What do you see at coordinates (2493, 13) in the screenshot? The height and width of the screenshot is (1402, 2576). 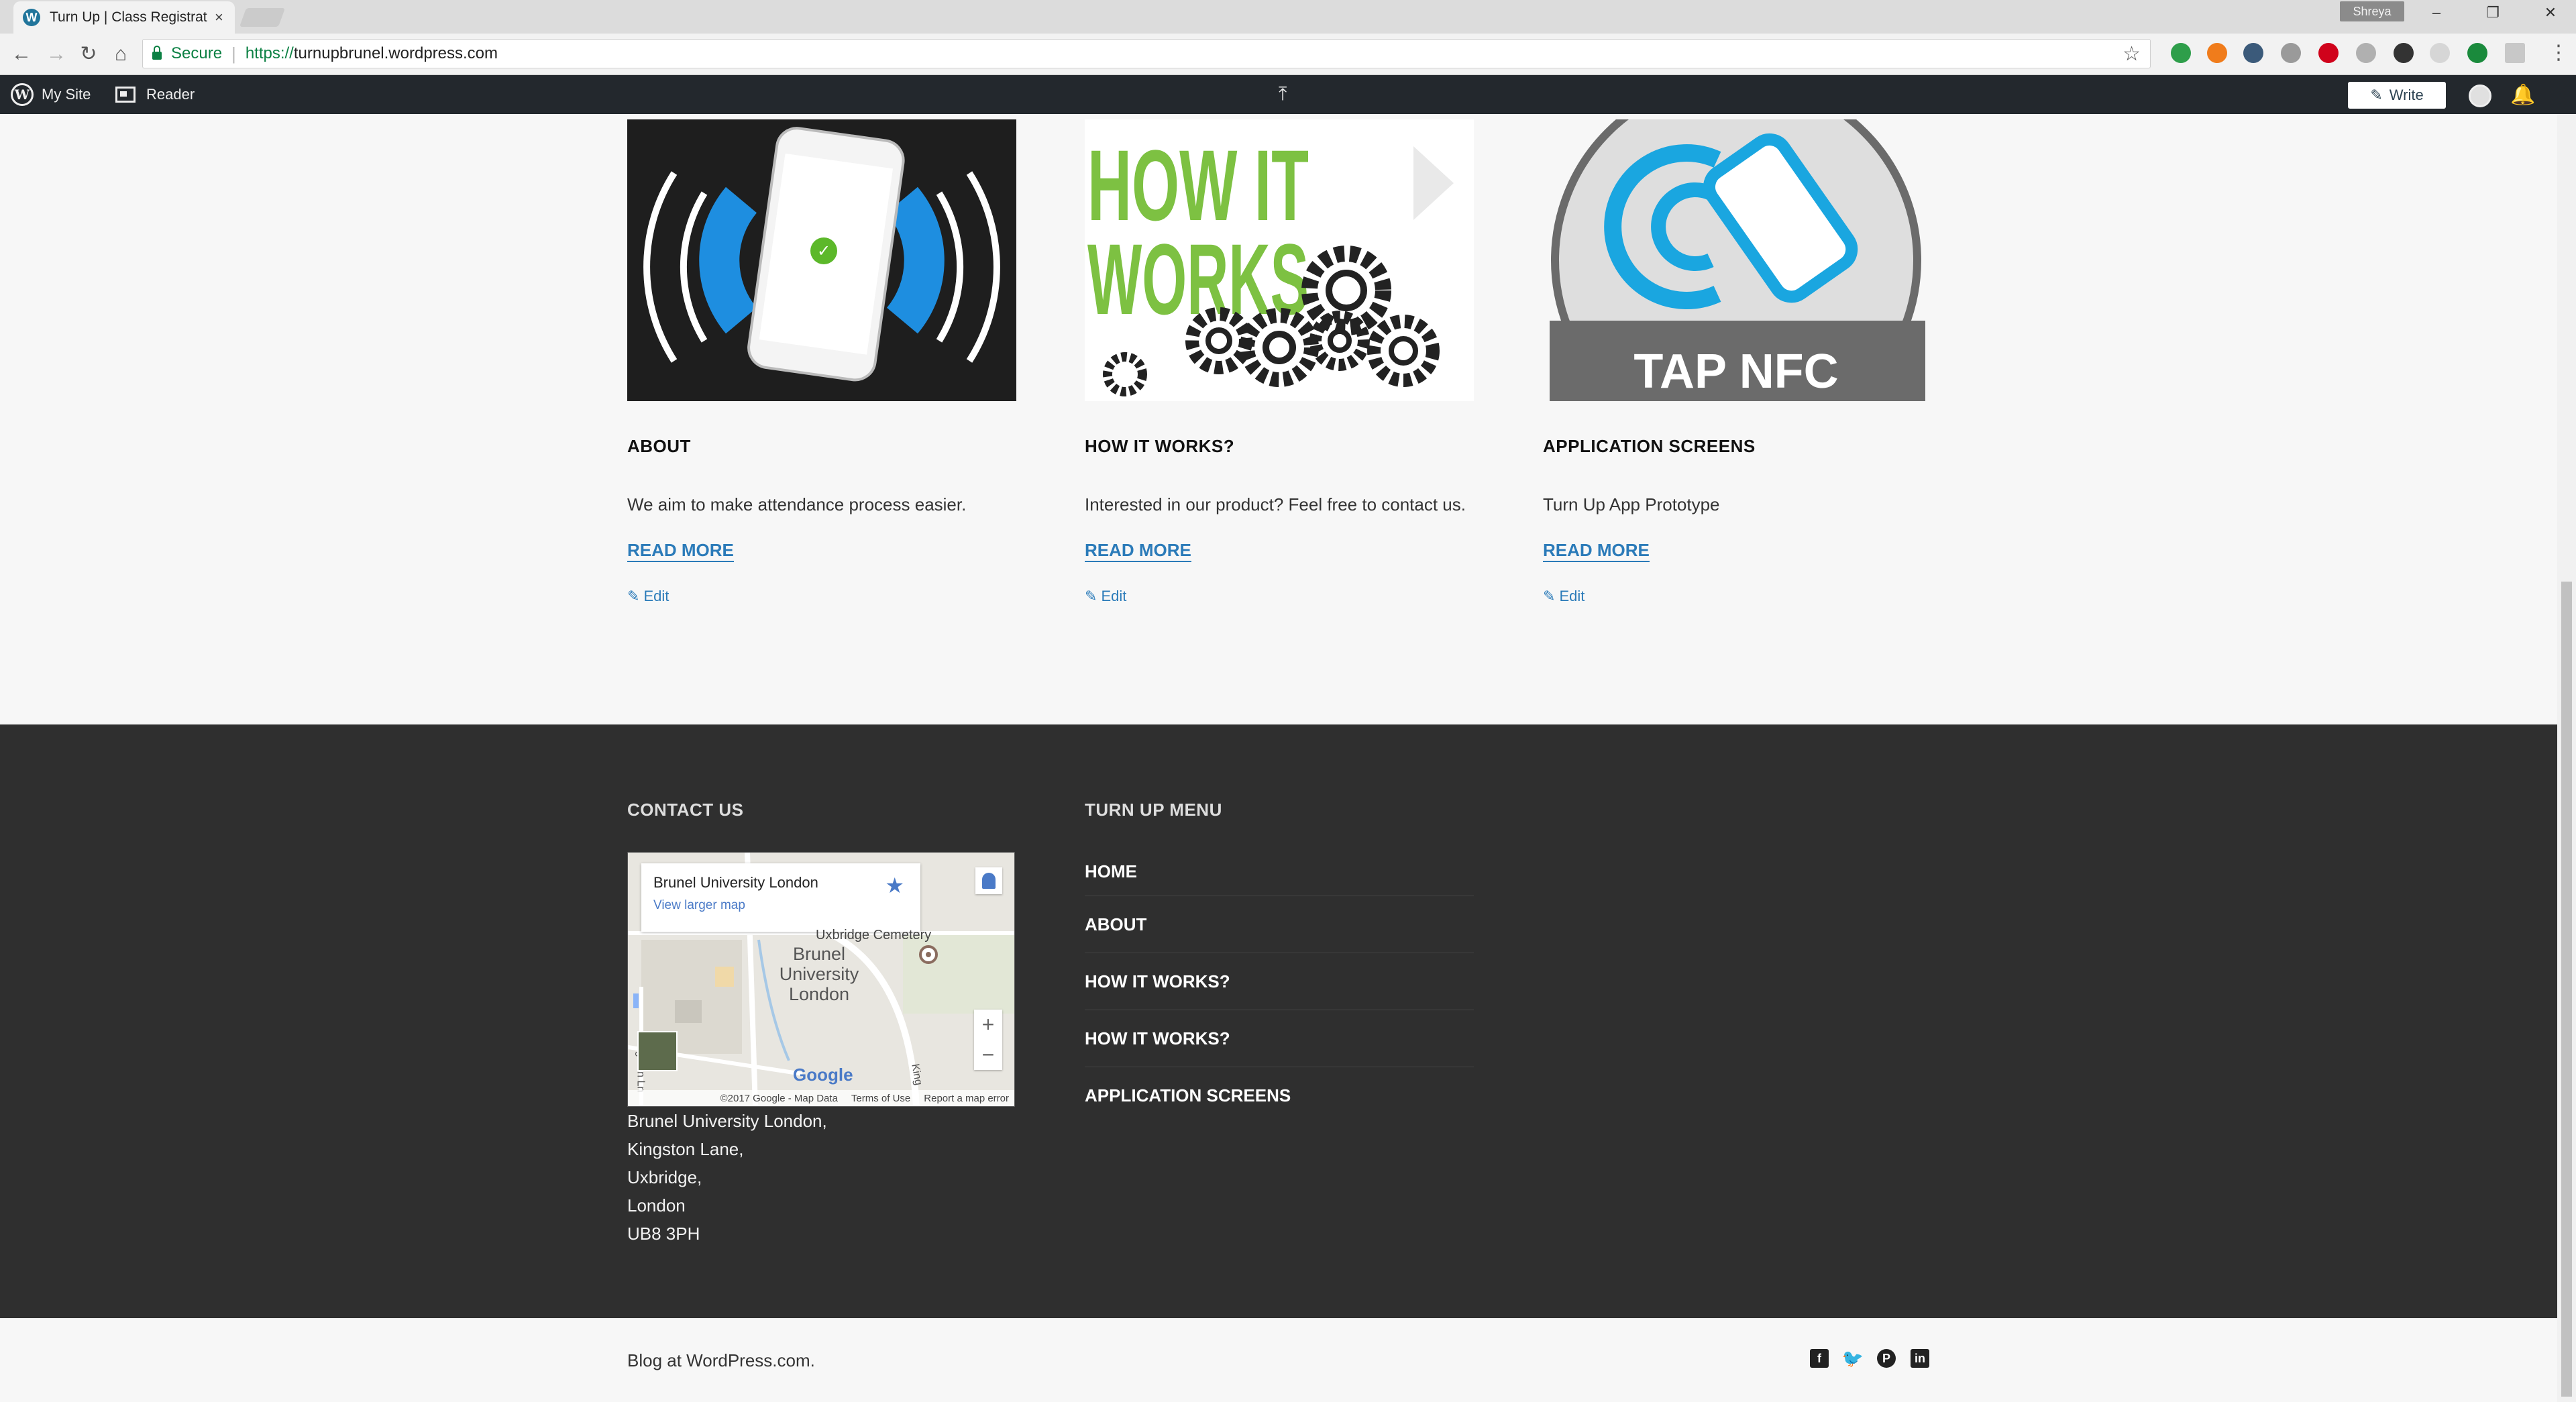 I see `restore-button: ❐` at bounding box center [2493, 13].